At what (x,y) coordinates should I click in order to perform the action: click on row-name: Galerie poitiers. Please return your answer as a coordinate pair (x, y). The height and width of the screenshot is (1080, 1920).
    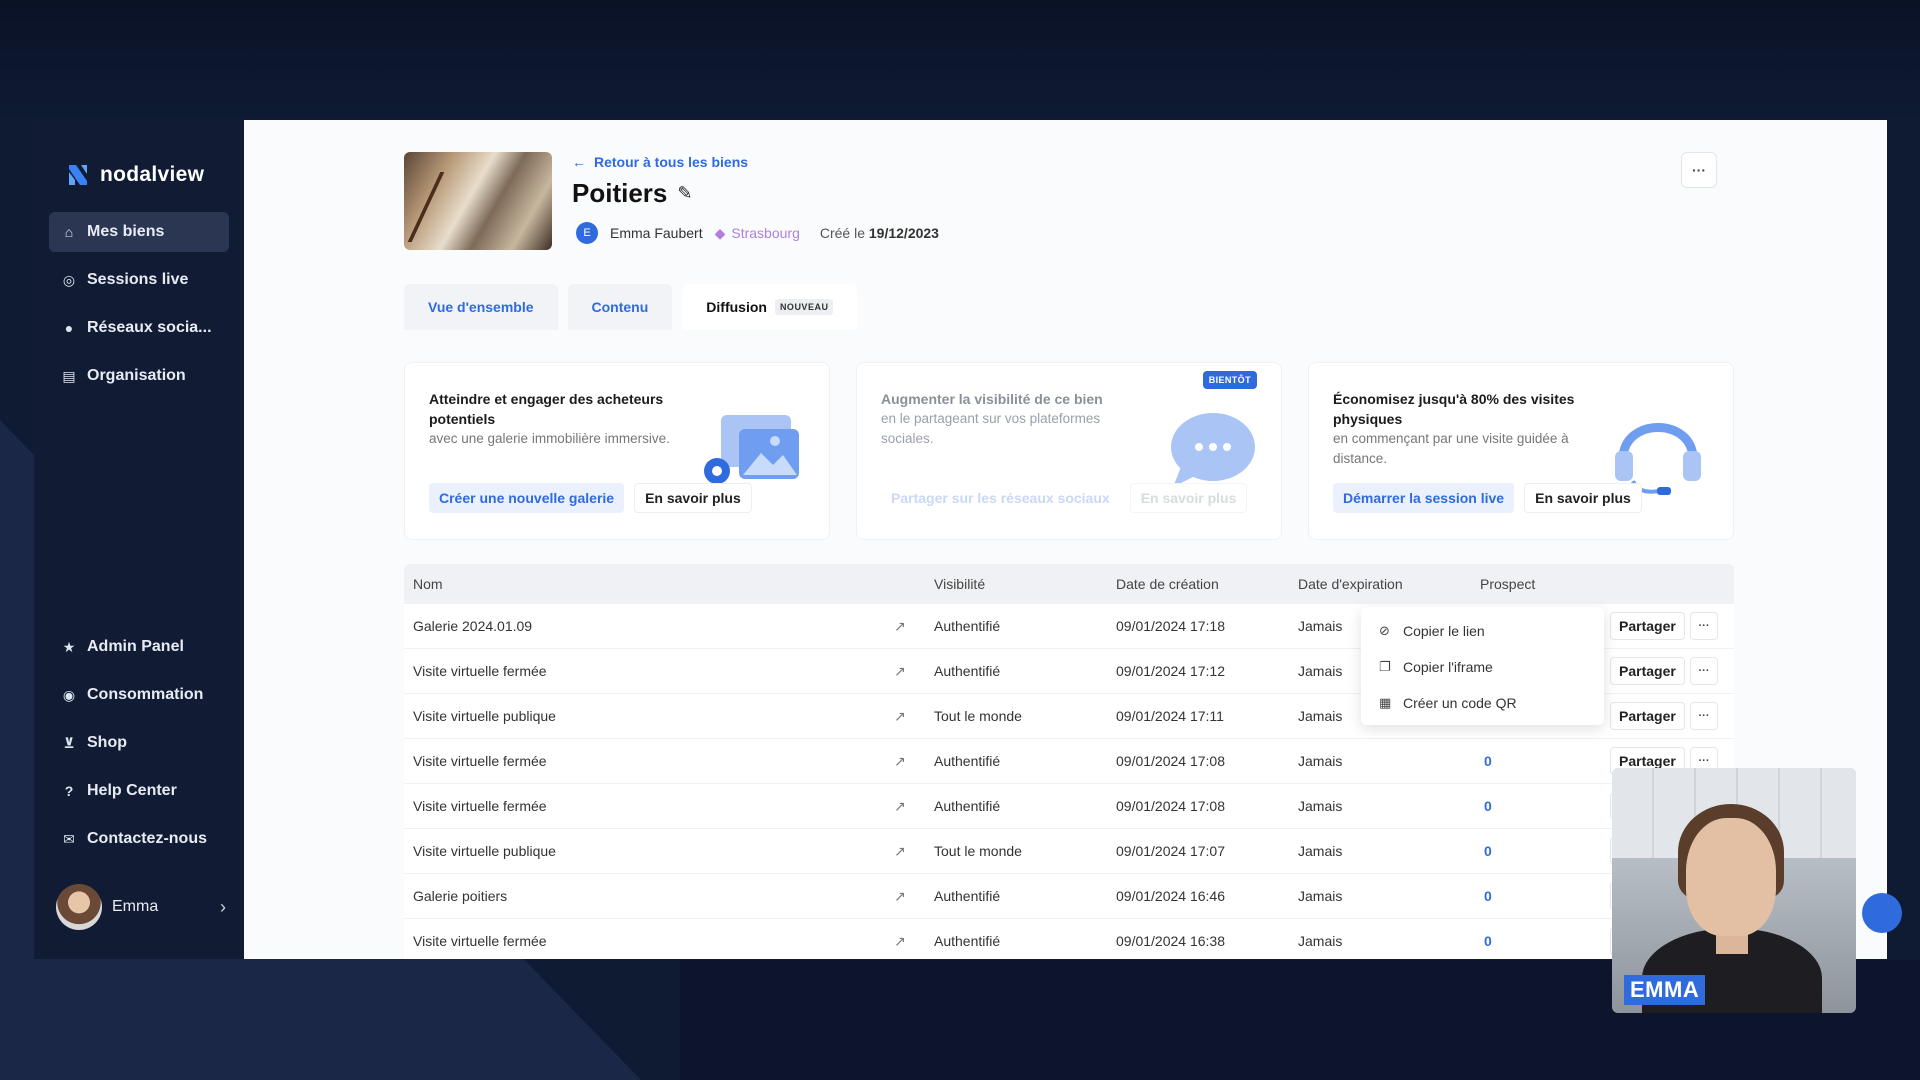
    Looking at the image, I should click on (649, 896).